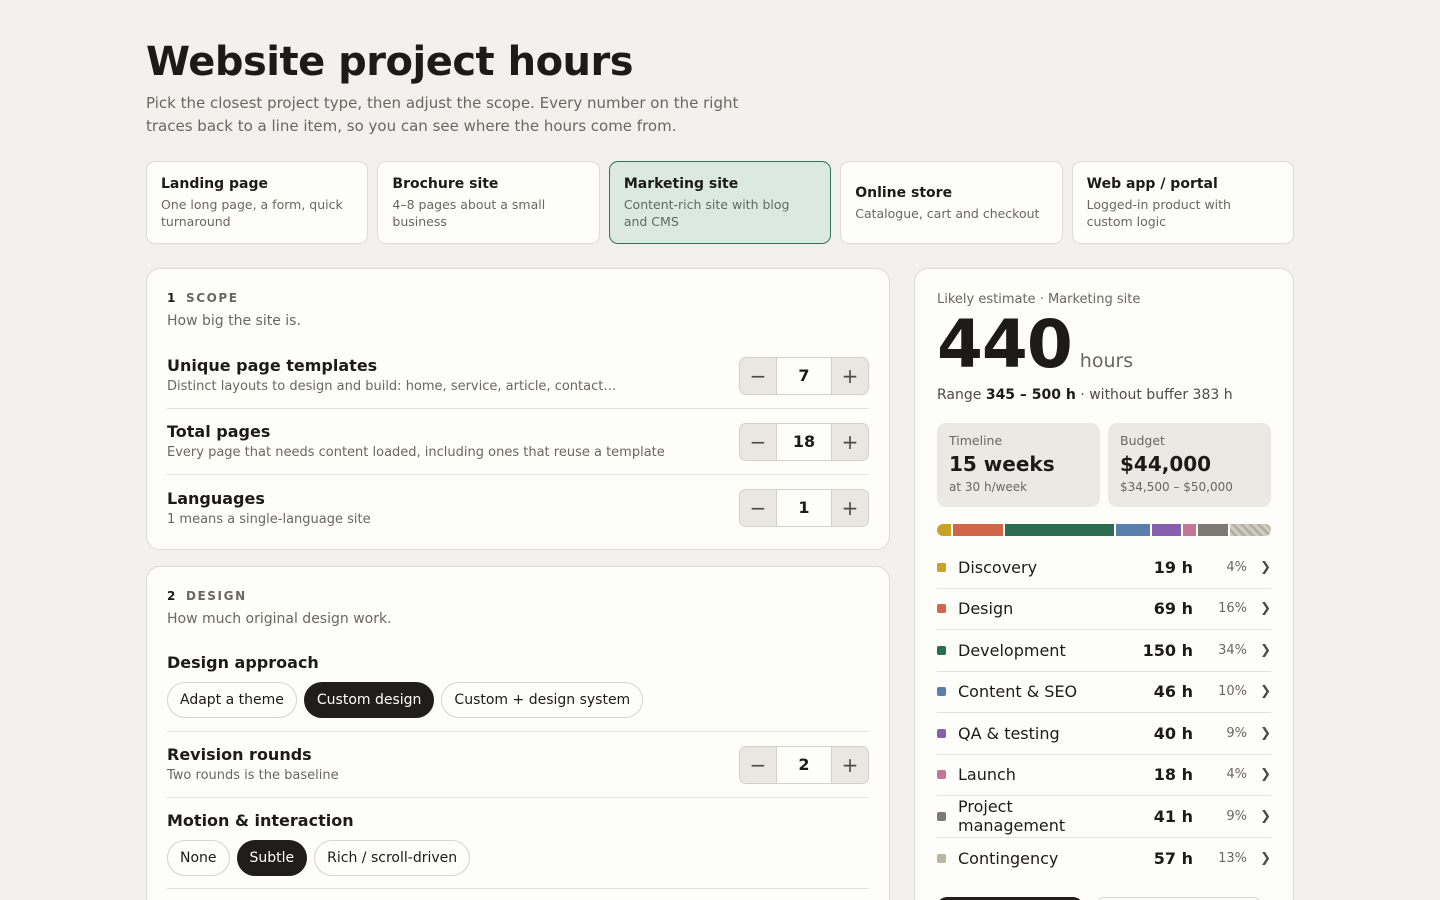  Describe the element at coordinates (216, 498) in the screenshot. I see `row-title: Languages` at that location.